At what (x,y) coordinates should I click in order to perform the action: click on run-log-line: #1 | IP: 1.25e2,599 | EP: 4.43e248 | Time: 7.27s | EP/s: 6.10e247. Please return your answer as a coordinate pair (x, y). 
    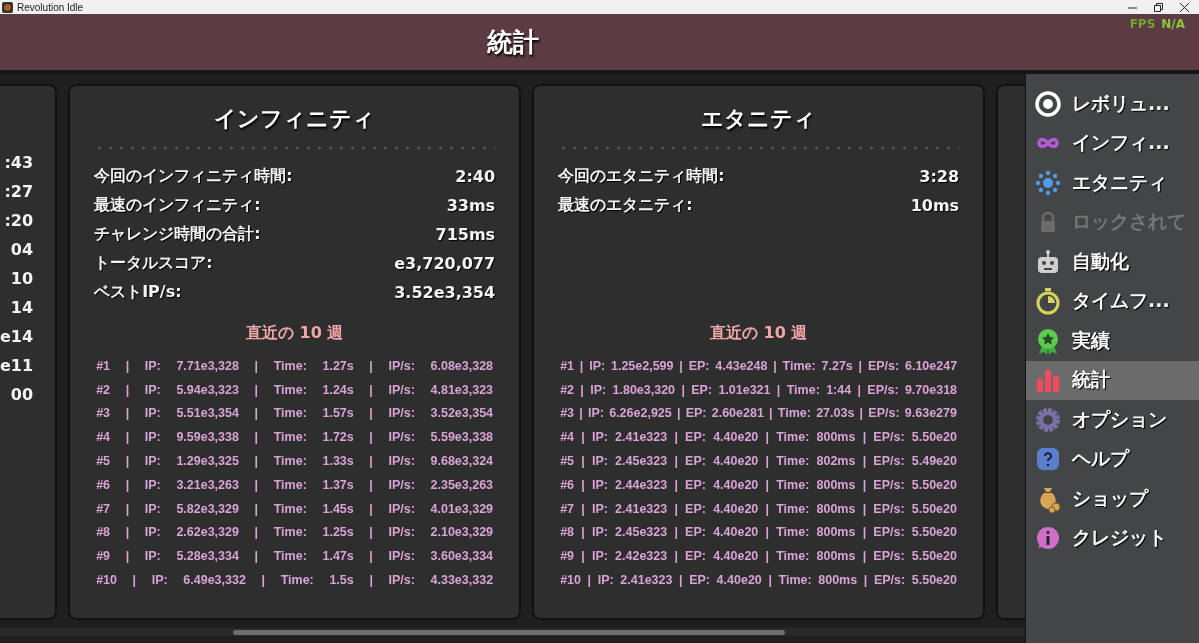
    Looking at the image, I should click on (759, 366).